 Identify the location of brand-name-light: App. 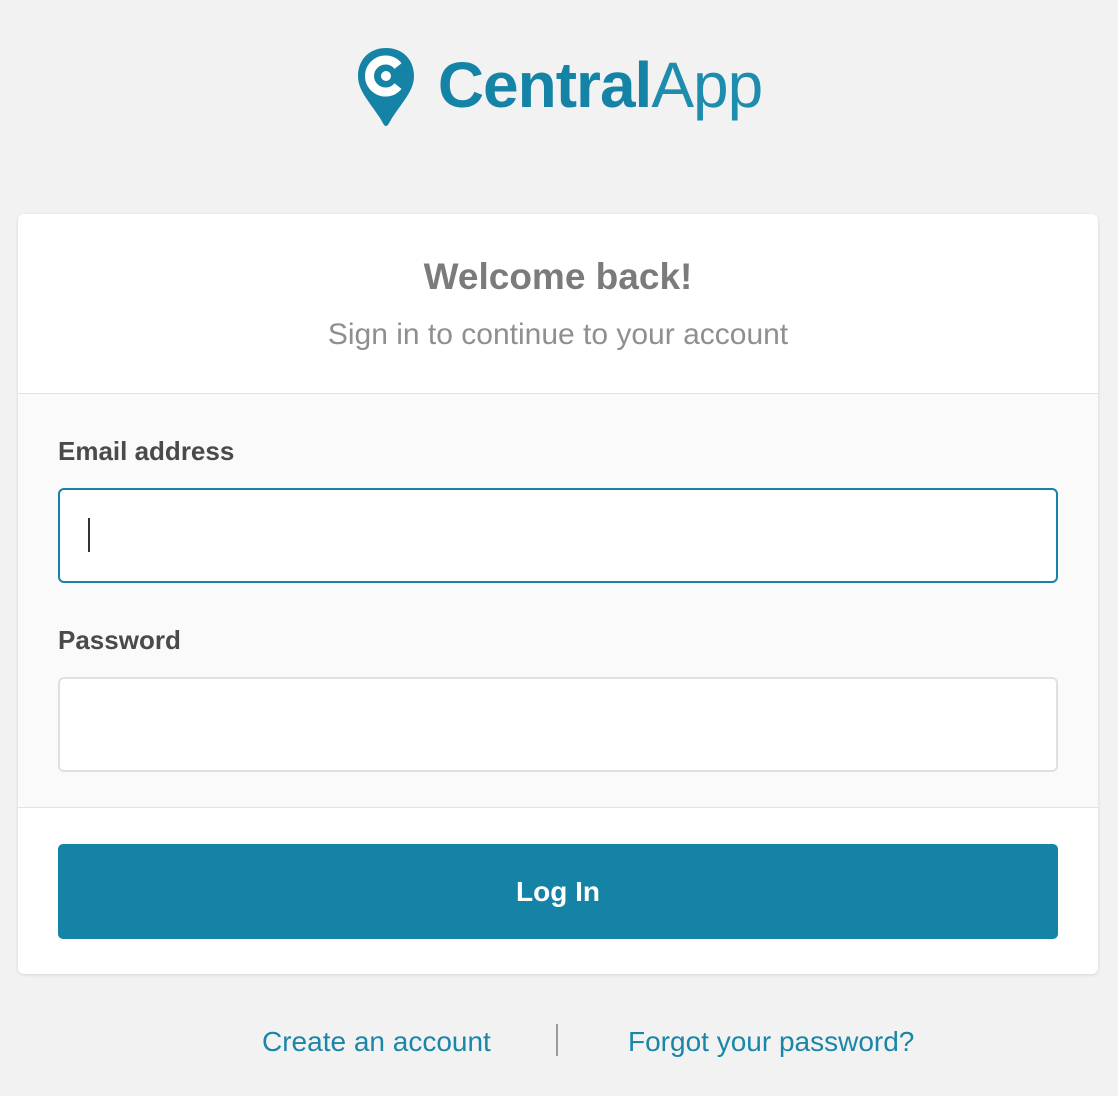
(707, 85).